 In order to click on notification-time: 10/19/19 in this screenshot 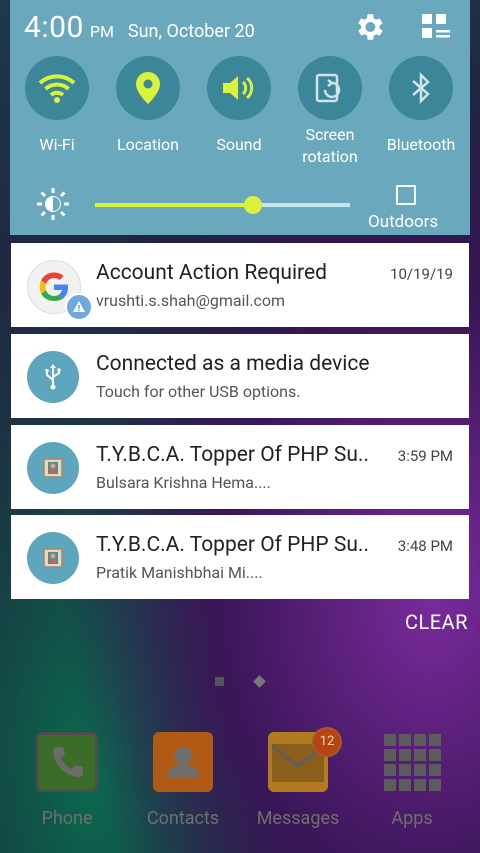, I will do `click(421, 274)`.